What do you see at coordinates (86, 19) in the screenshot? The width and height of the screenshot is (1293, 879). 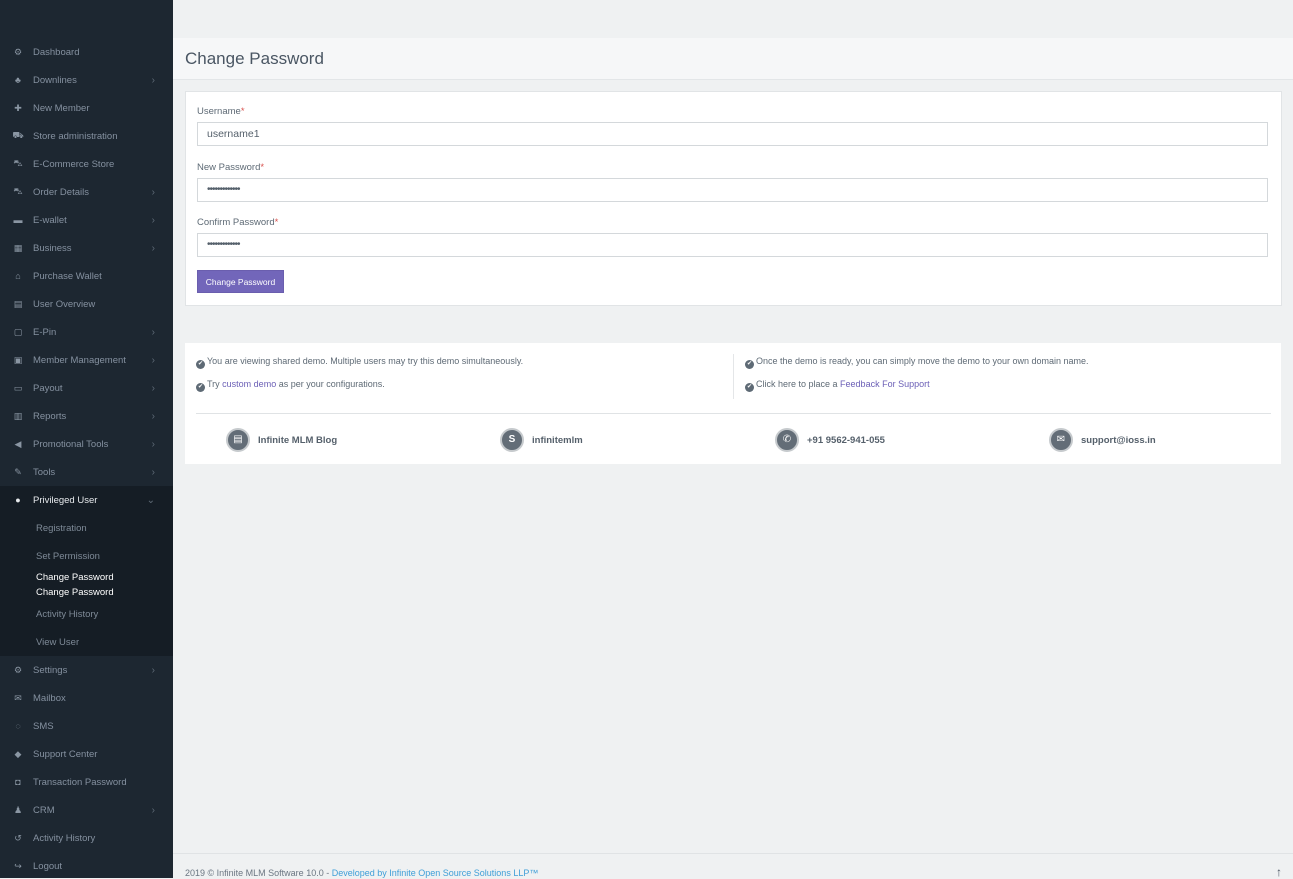 I see `sidebar-logo-area` at bounding box center [86, 19].